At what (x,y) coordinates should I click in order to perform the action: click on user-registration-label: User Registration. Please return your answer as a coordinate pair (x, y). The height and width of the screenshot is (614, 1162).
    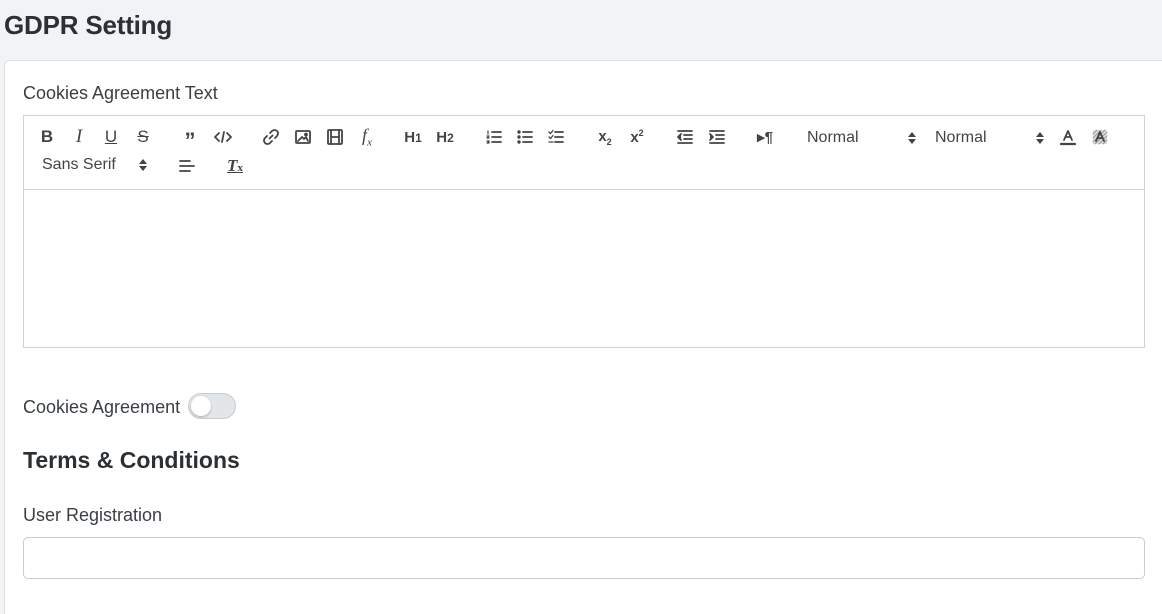
    Looking at the image, I should click on (93, 515).